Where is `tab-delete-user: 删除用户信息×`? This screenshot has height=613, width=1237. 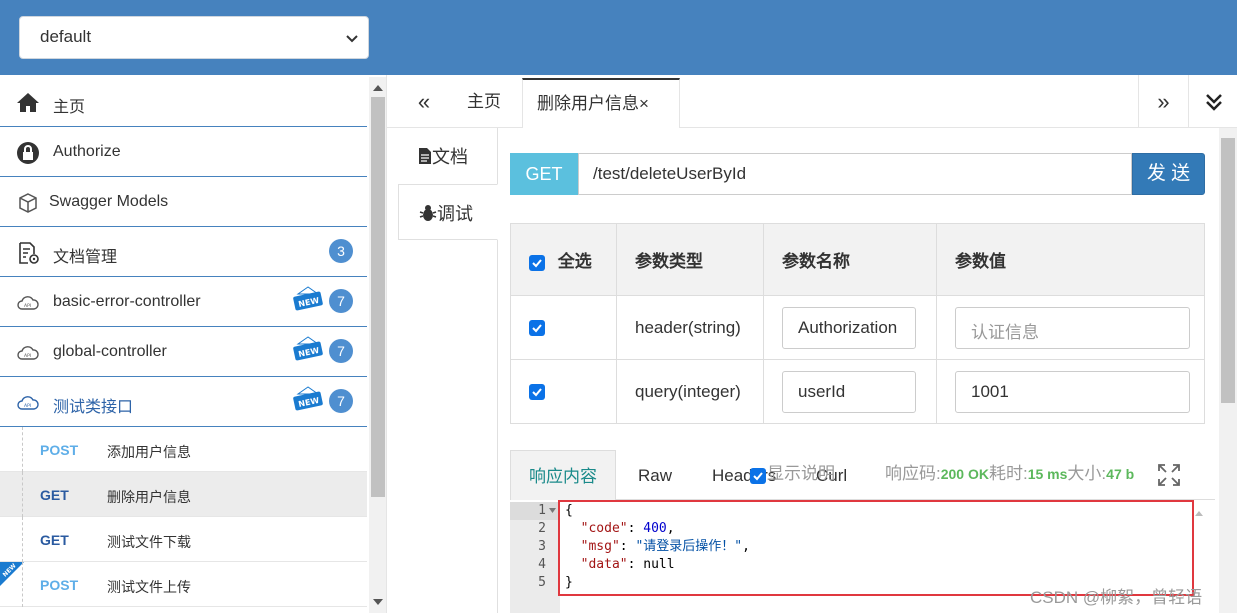 tab-delete-user: 删除用户信息× is located at coordinates (601, 103).